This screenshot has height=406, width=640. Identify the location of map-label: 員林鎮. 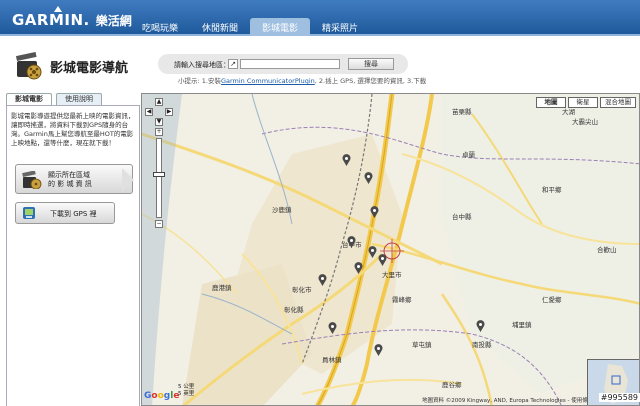
(332, 360).